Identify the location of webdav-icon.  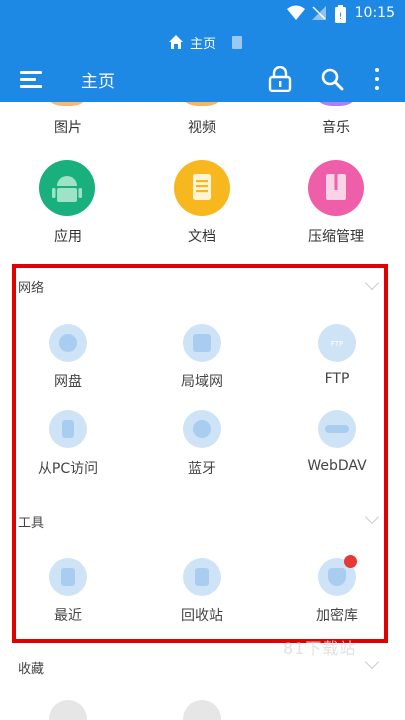
(337, 429).